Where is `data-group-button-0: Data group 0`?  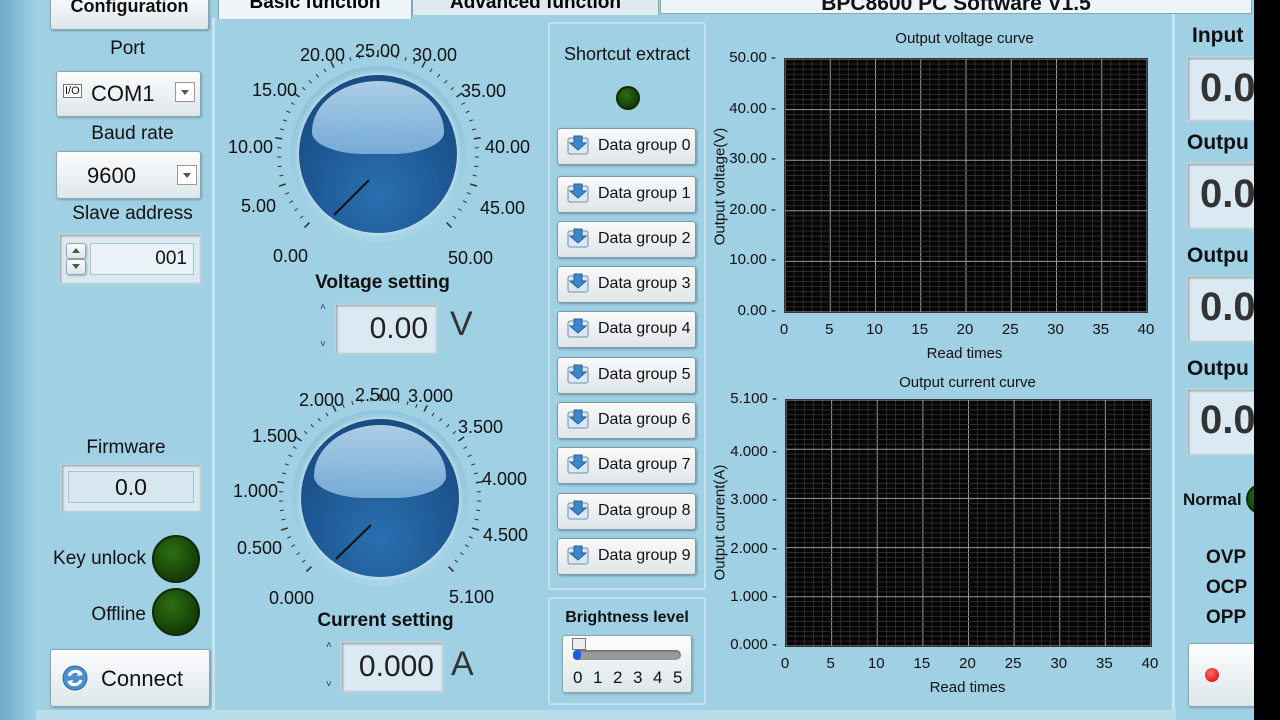 data-group-button-0: Data group 0 is located at coordinates (626, 146).